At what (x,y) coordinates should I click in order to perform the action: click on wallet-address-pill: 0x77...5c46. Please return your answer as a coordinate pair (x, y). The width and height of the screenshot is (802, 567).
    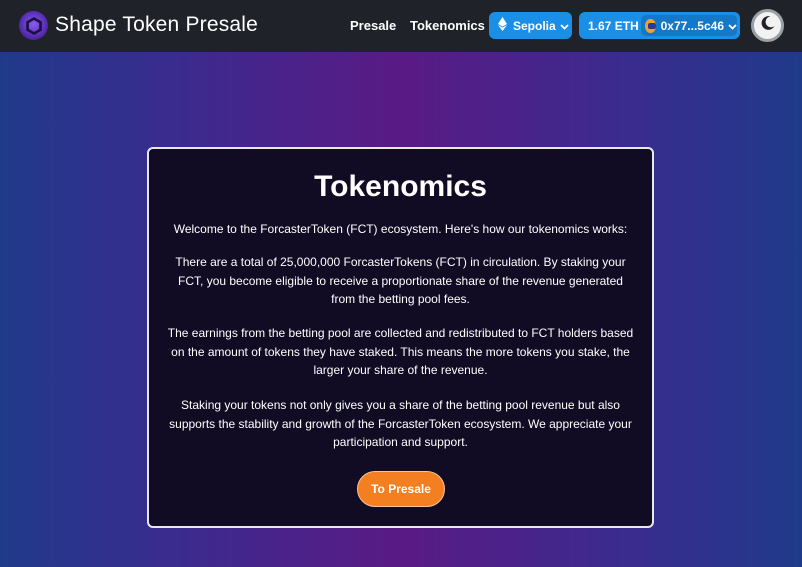
    Looking at the image, I should click on (689, 25).